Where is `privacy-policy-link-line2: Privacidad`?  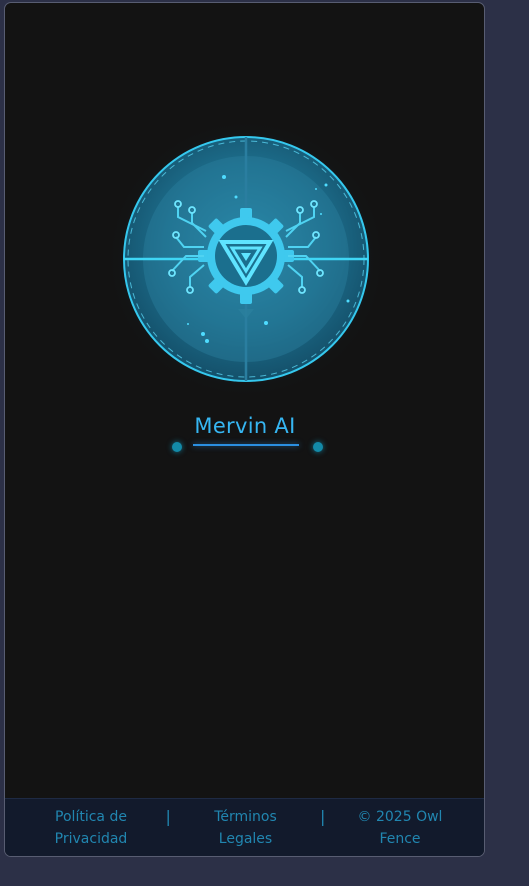 privacy-policy-link-line2: Privacidad is located at coordinates (91, 838).